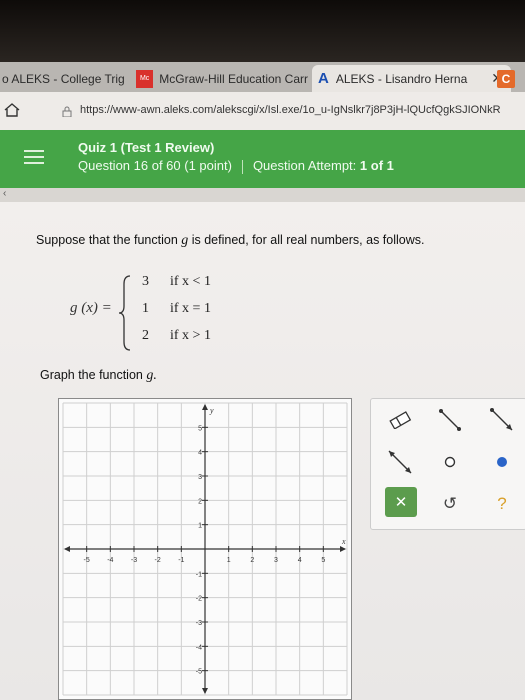  Describe the element at coordinates (4, 193) in the screenshot. I see `chevron-left-icon: ‹` at that location.